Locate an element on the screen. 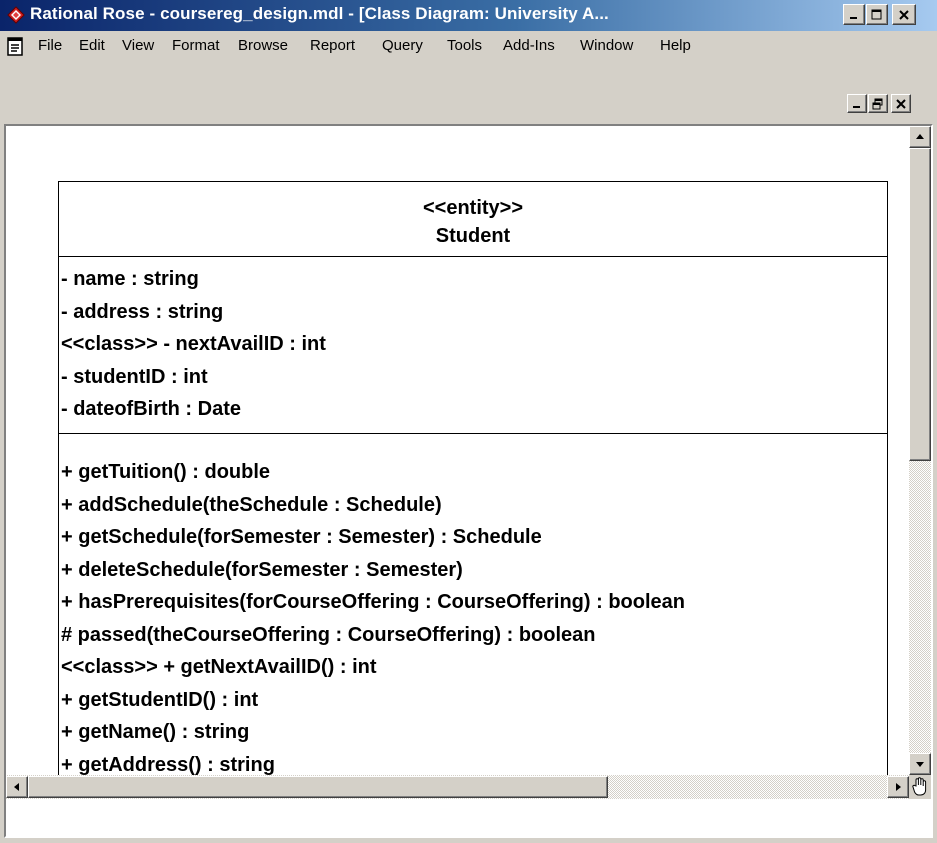  scroll-left-button is located at coordinates (17, 787).